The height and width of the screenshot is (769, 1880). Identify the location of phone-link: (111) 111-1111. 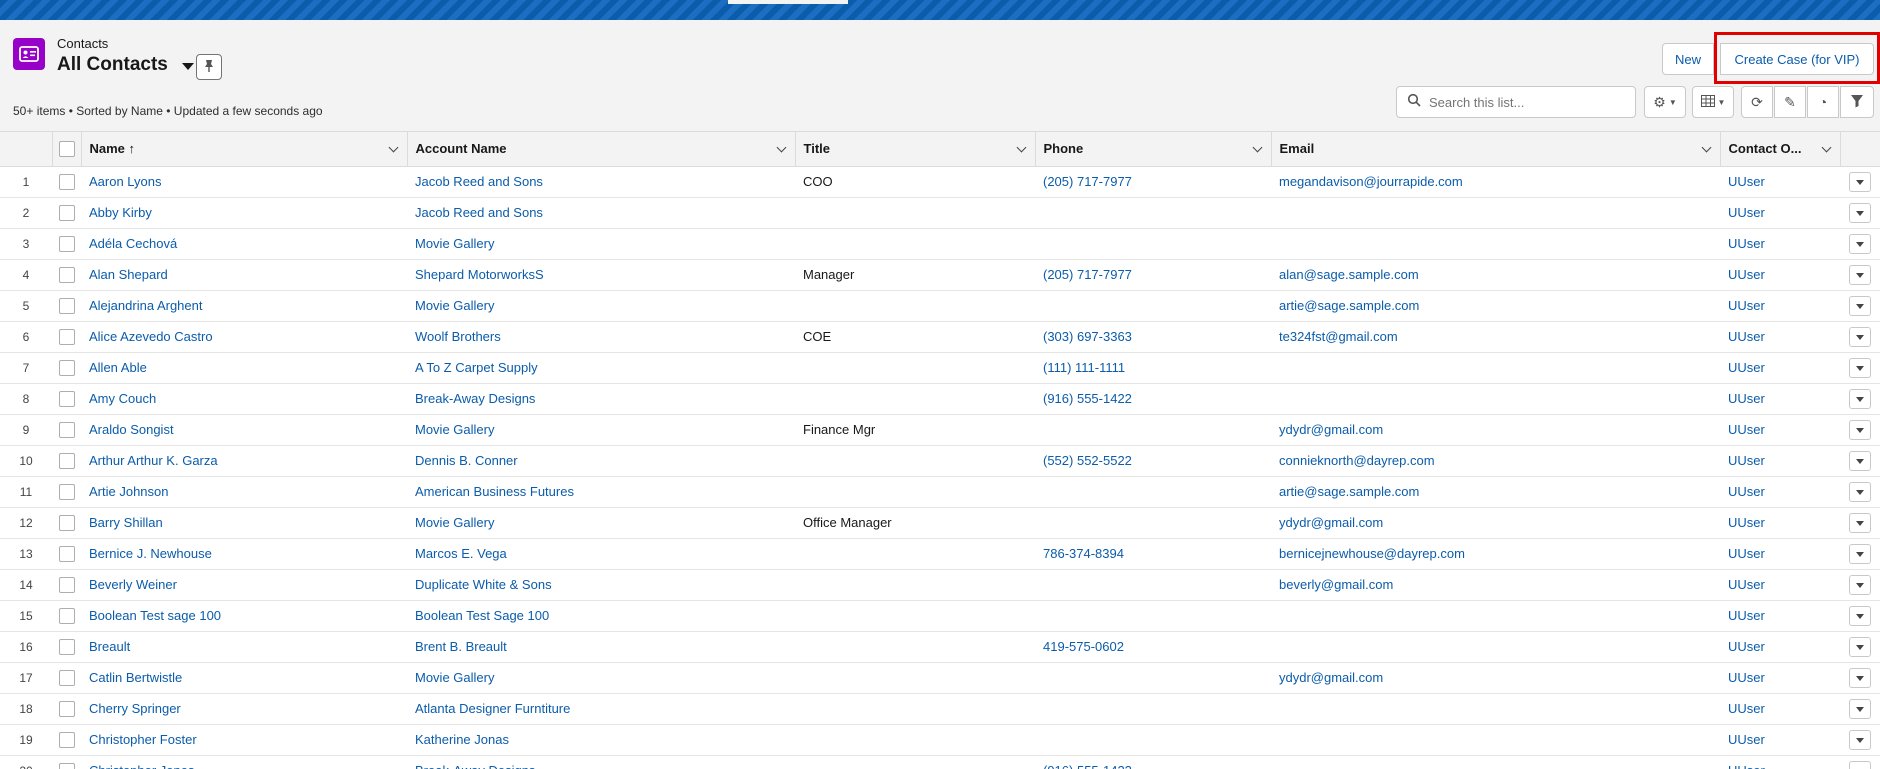
(1084, 367).